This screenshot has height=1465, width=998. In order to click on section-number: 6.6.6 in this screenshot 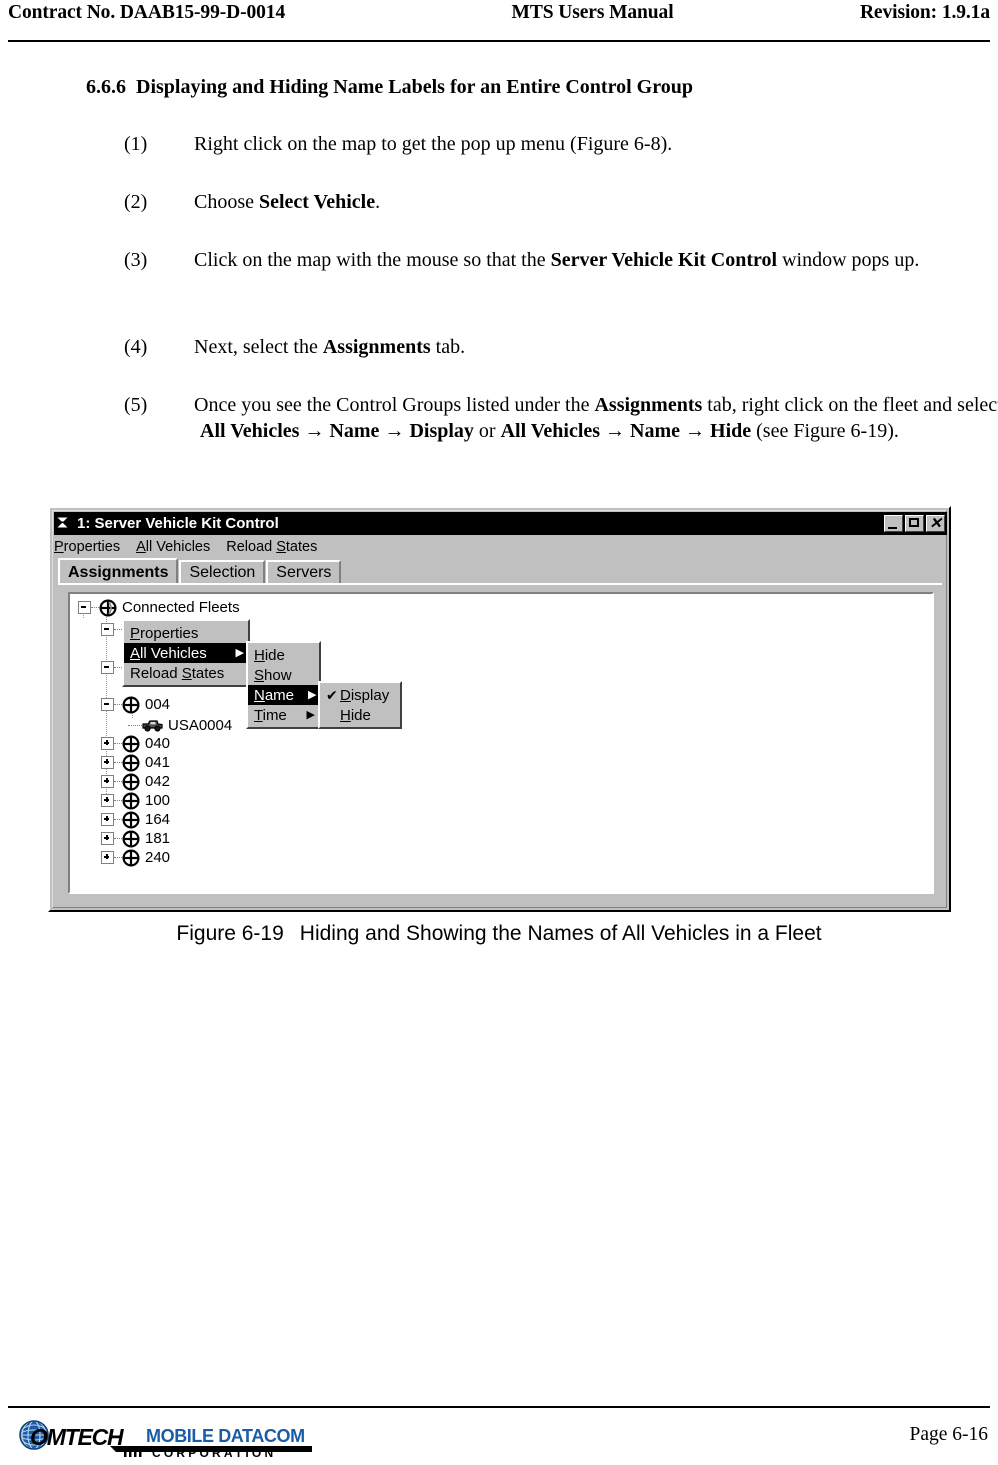, I will do `click(106, 87)`.